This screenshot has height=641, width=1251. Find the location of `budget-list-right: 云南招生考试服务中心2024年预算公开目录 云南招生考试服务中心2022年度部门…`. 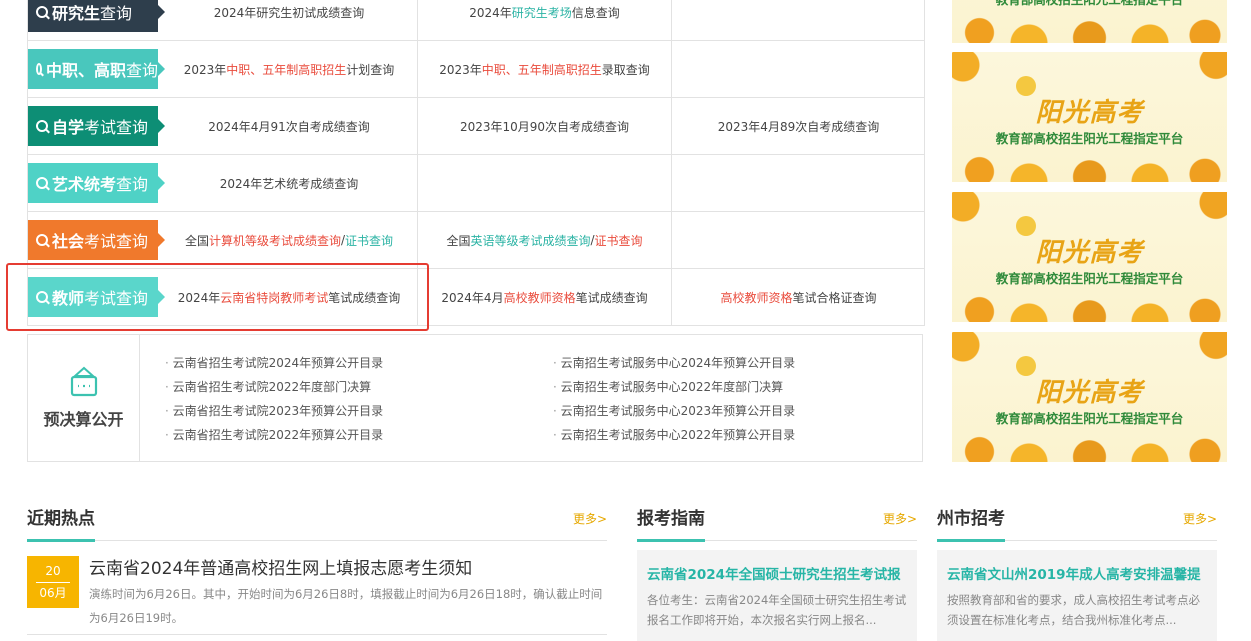

budget-list-right: 云南招生考试服务中心2024年预算公开目录 云南招生考试服务中心2022年度部门… is located at coordinates (674, 399).